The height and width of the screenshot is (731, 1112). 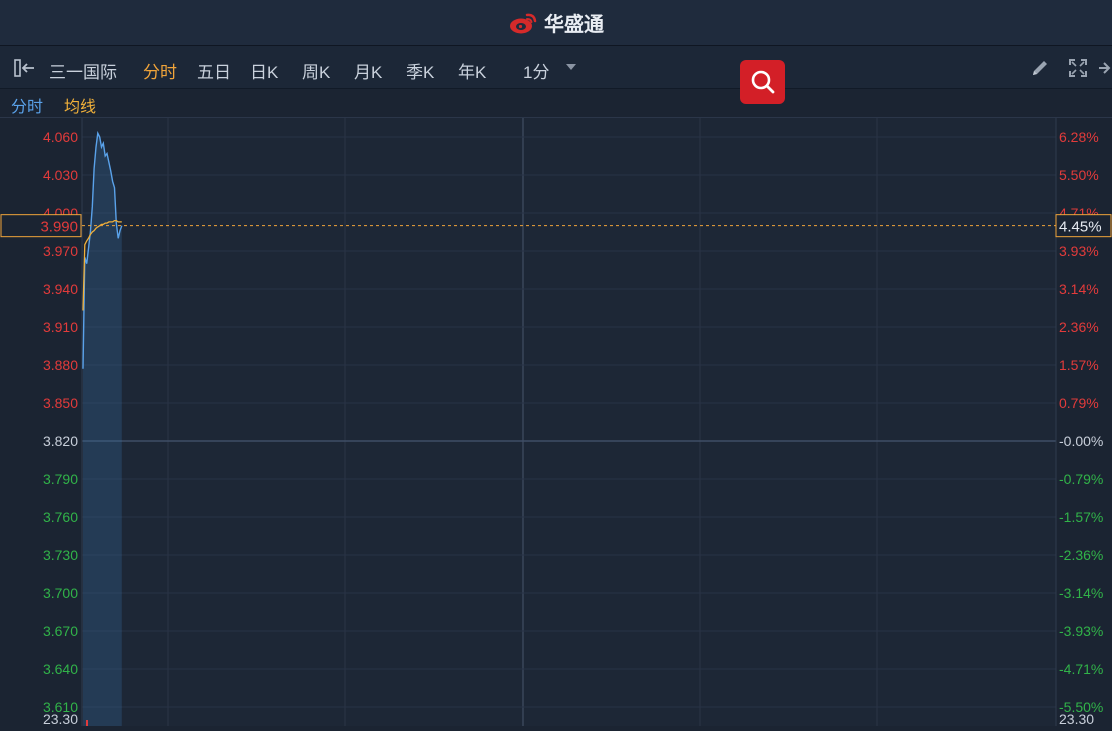 I want to click on price-tick-label: 4.030, so click(x=60, y=175).